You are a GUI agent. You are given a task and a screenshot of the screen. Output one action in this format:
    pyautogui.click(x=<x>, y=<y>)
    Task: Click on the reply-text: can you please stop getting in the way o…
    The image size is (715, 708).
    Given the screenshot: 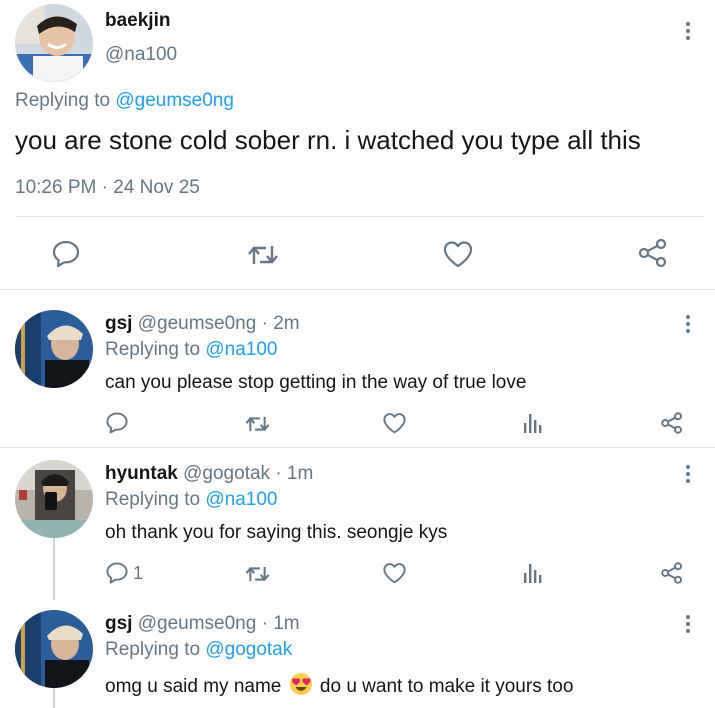 What is the action you would take?
    pyautogui.click(x=316, y=382)
    